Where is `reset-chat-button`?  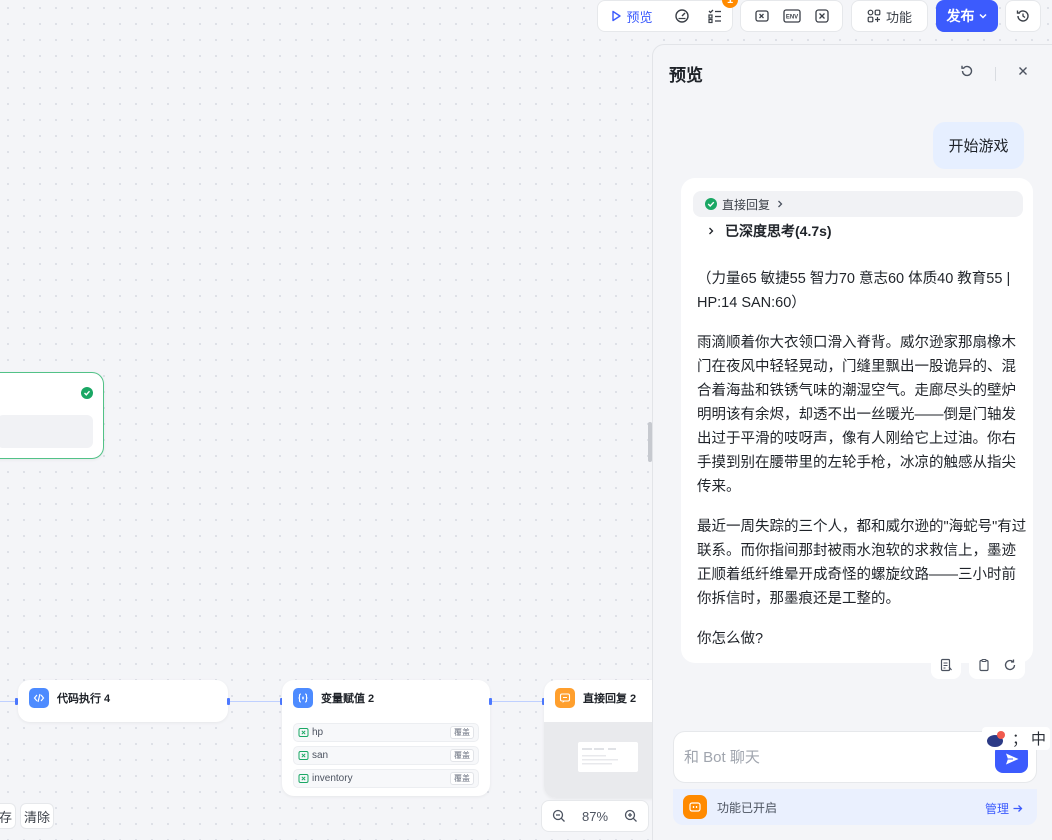 reset-chat-button is located at coordinates (967, 71).